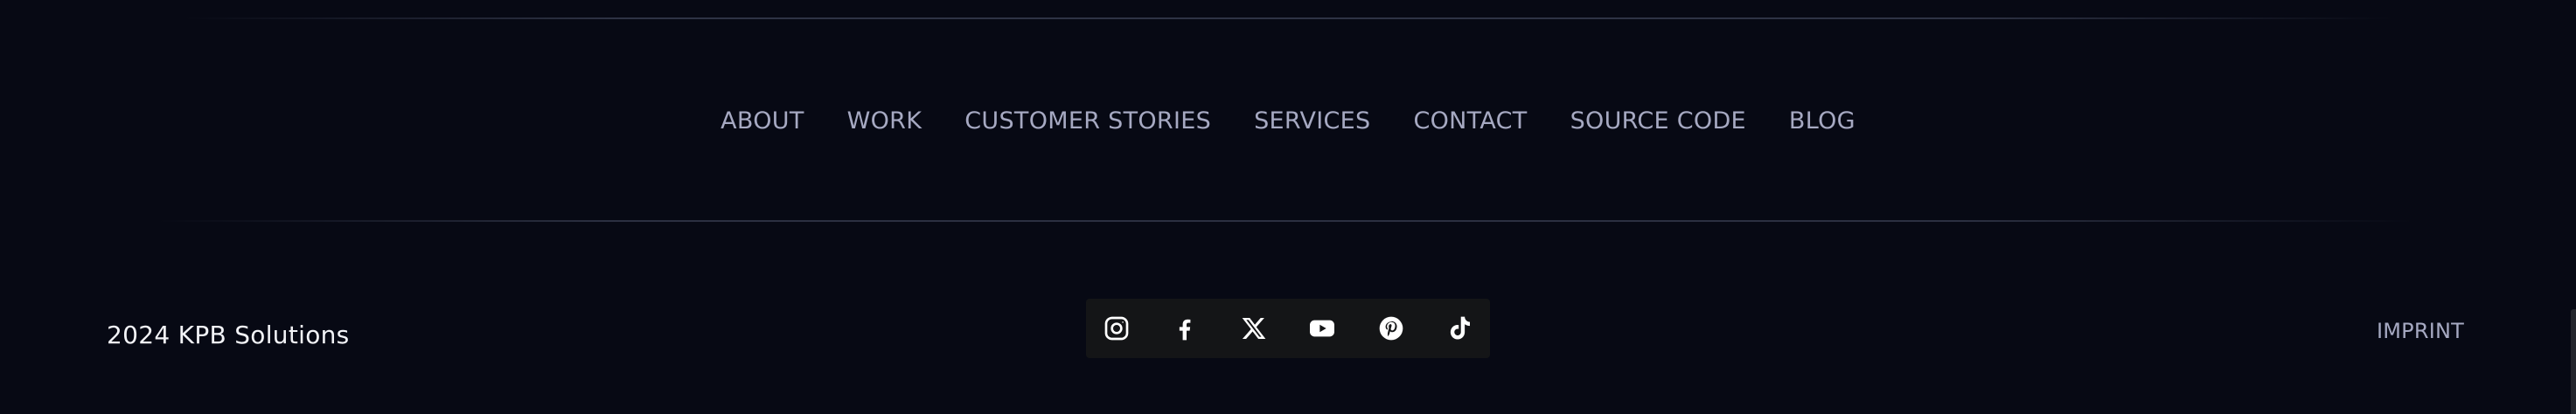  I want to click on nav-link-about: ABOUT, so click(762, 121).